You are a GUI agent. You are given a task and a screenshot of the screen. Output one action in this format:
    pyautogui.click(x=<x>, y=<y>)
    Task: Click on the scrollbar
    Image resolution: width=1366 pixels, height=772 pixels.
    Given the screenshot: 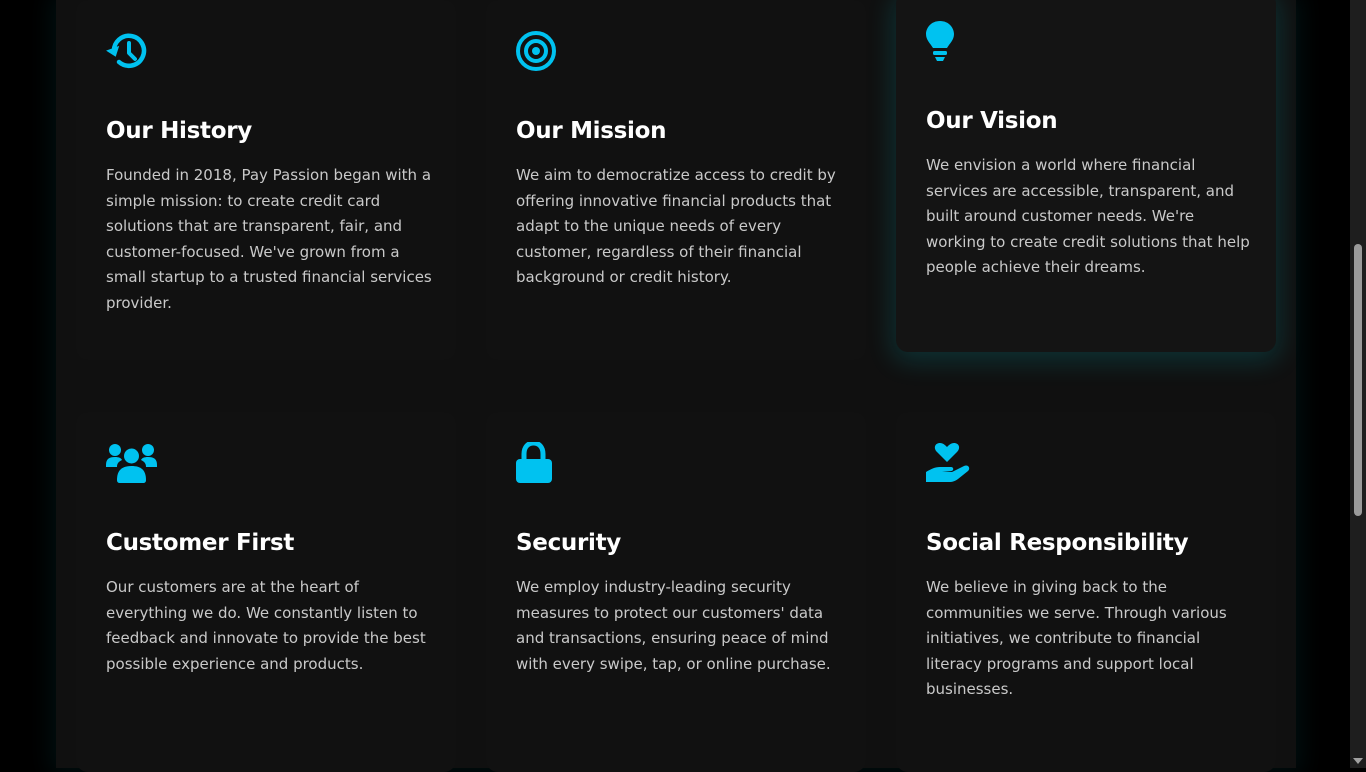 What is the action you would take?
    pyautogui.click(x=1358, y=384)
    